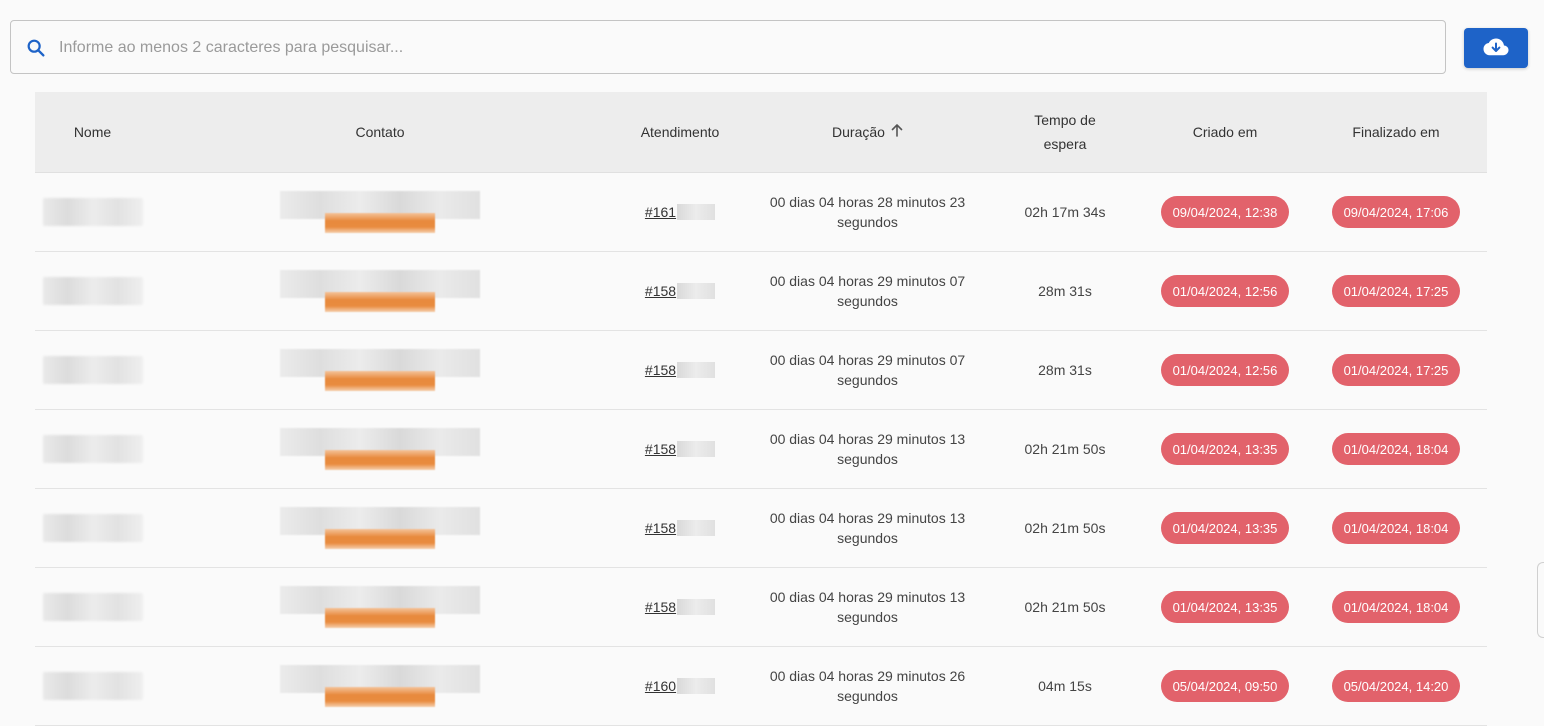 This screenshot has width=1544, height=726. I want to click on tempo-espera-text: 04m 15s, so click(1065, 686).